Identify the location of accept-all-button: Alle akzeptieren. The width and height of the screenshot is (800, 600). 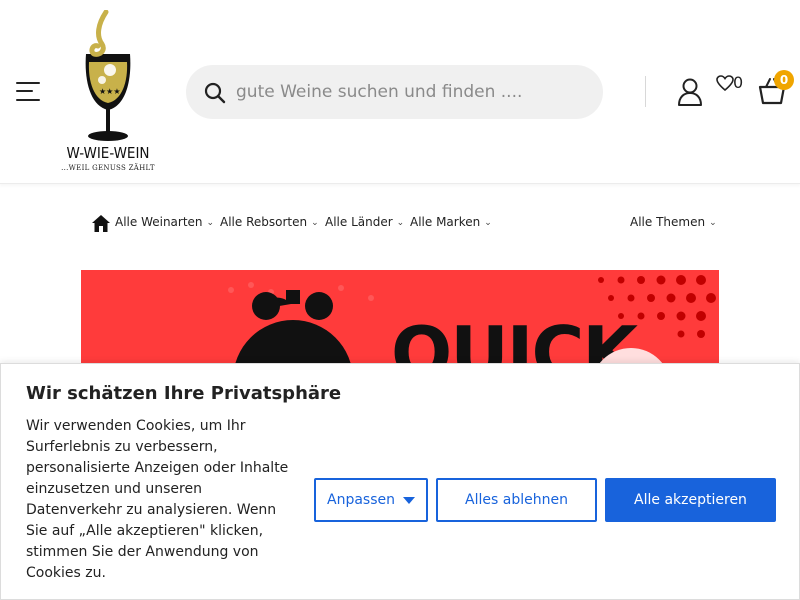
(690, 500).